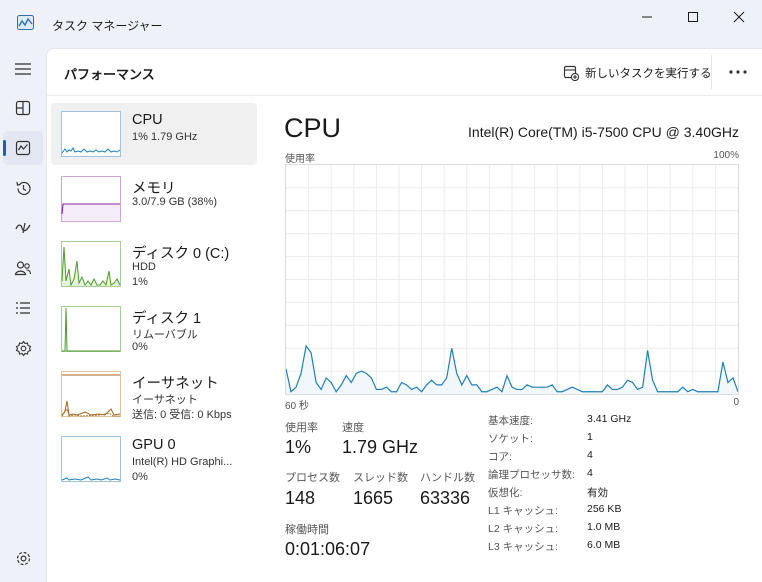 The image size is (762, 582). Describe the element at coordinates (154, 445) in the screenshot. I see `resource-name: GPU 0` at that location.